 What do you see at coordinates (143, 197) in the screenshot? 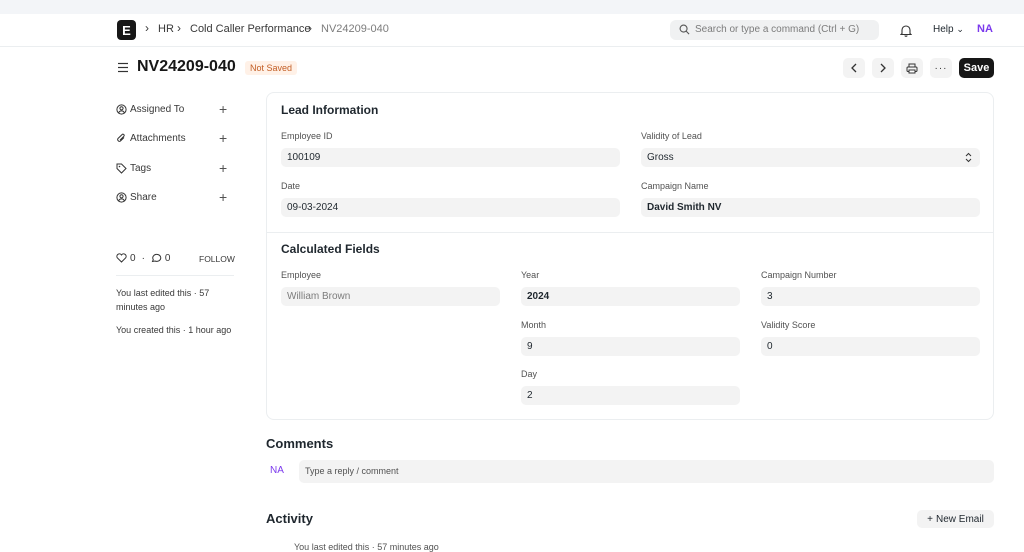
I see `sidebar-item-label: Share` at bounding box center [143, 197].